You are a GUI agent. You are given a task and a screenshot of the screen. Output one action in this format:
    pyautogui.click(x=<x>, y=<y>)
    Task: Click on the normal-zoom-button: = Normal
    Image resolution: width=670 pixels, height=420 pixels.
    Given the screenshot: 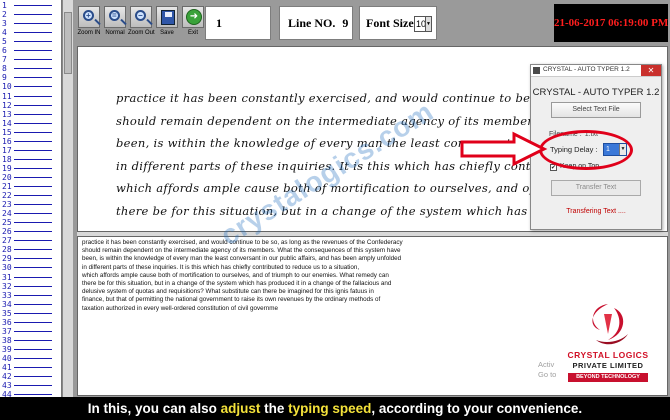 What is the action you would take?
    pyautogui.click(x=115, y=24)
    